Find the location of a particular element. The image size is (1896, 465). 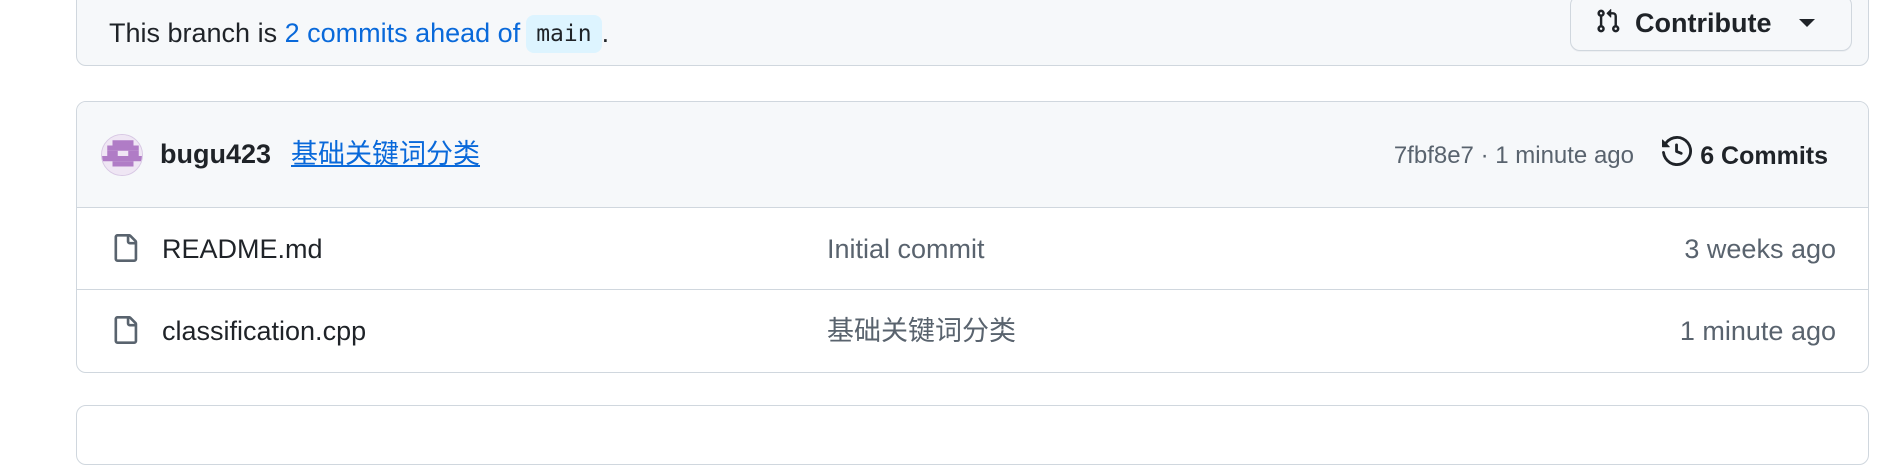

chevron-down-icon is located at coordinates (1807, 23).